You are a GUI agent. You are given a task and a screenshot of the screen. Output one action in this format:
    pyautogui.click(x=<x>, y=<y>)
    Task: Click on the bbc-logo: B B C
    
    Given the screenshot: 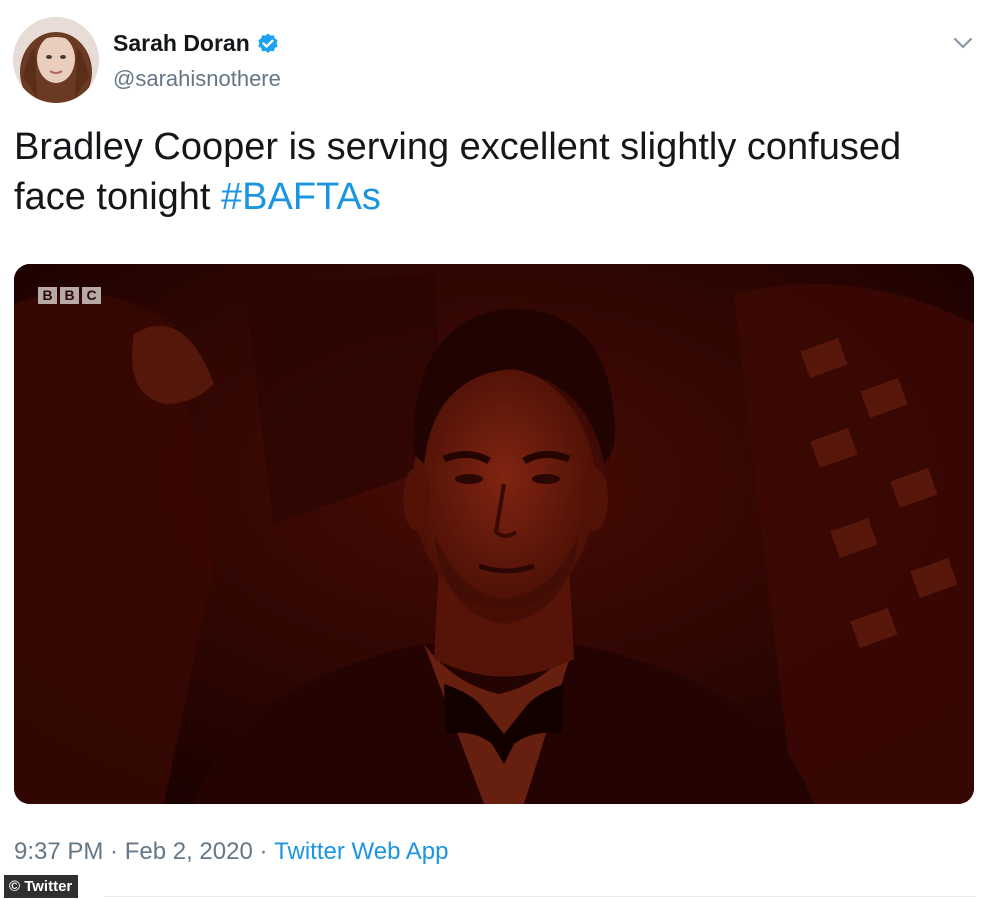 What is the action you would take?
    pyautogui.click(x=69, y=295)
    